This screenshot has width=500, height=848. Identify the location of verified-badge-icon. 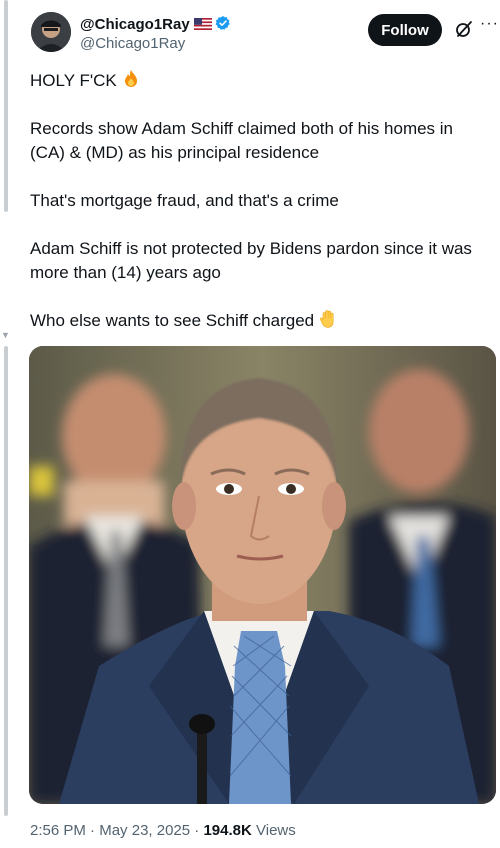
(222, 23).